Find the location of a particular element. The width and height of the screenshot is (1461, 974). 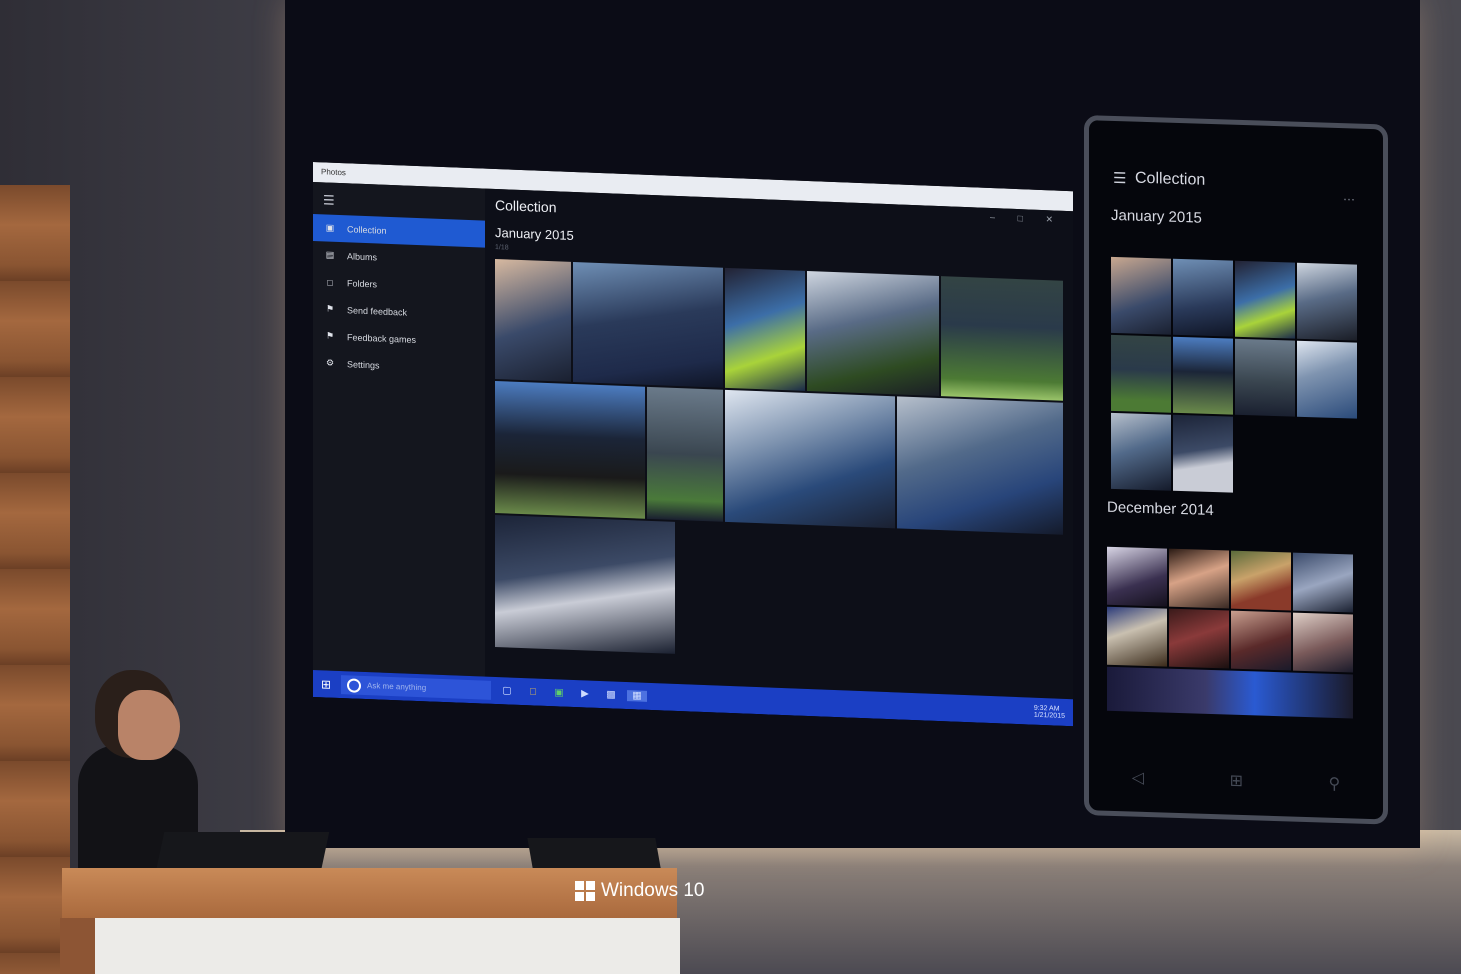

sidebar-item-settings: ⚙ Settings is located at coordinates (399, 366).